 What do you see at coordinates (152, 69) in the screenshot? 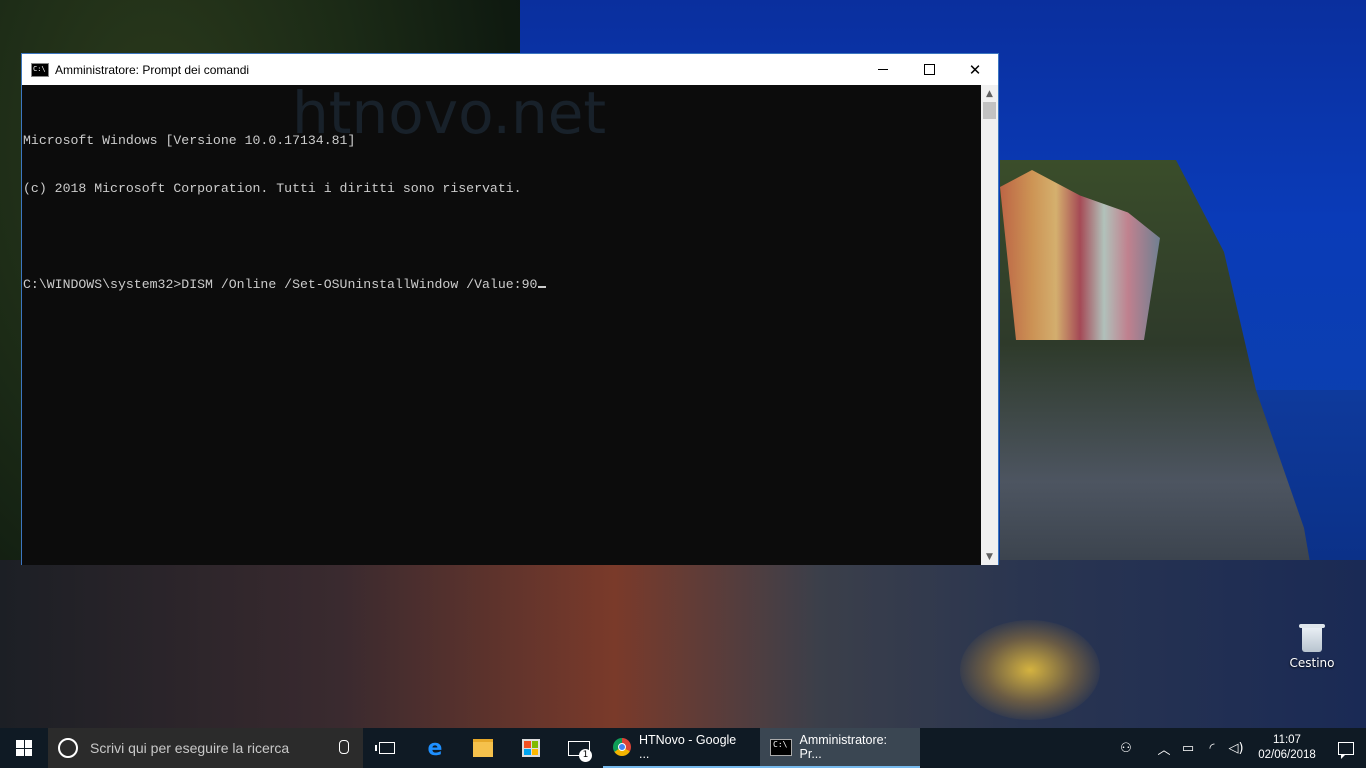
I see `window-title: Amministratore: Prompt dei comandi` at bounding box center [152, 69].